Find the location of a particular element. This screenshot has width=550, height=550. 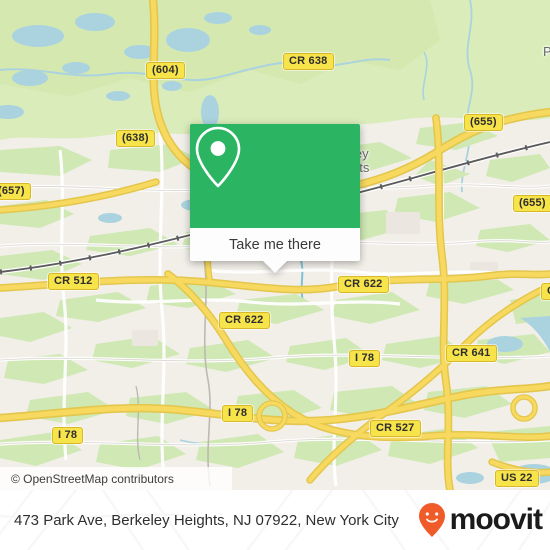

osm-attribution: © OpenStreetMap contributors is located at coordinates (116, 478).